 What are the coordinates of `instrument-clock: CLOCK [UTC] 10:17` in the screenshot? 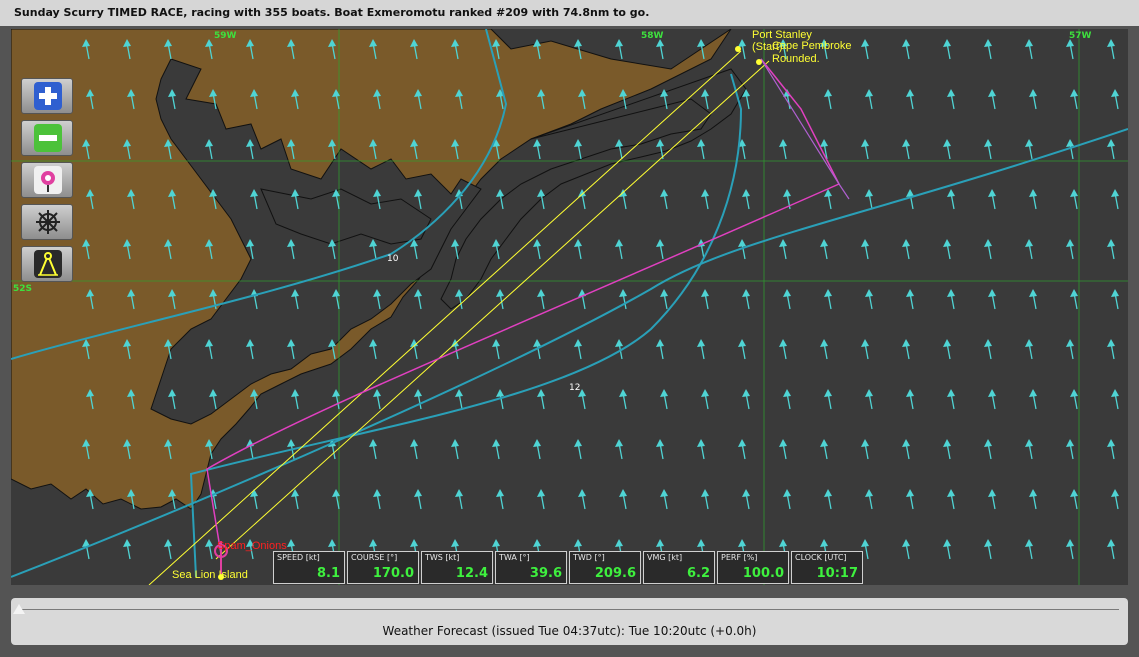 It's located at (827, 567).